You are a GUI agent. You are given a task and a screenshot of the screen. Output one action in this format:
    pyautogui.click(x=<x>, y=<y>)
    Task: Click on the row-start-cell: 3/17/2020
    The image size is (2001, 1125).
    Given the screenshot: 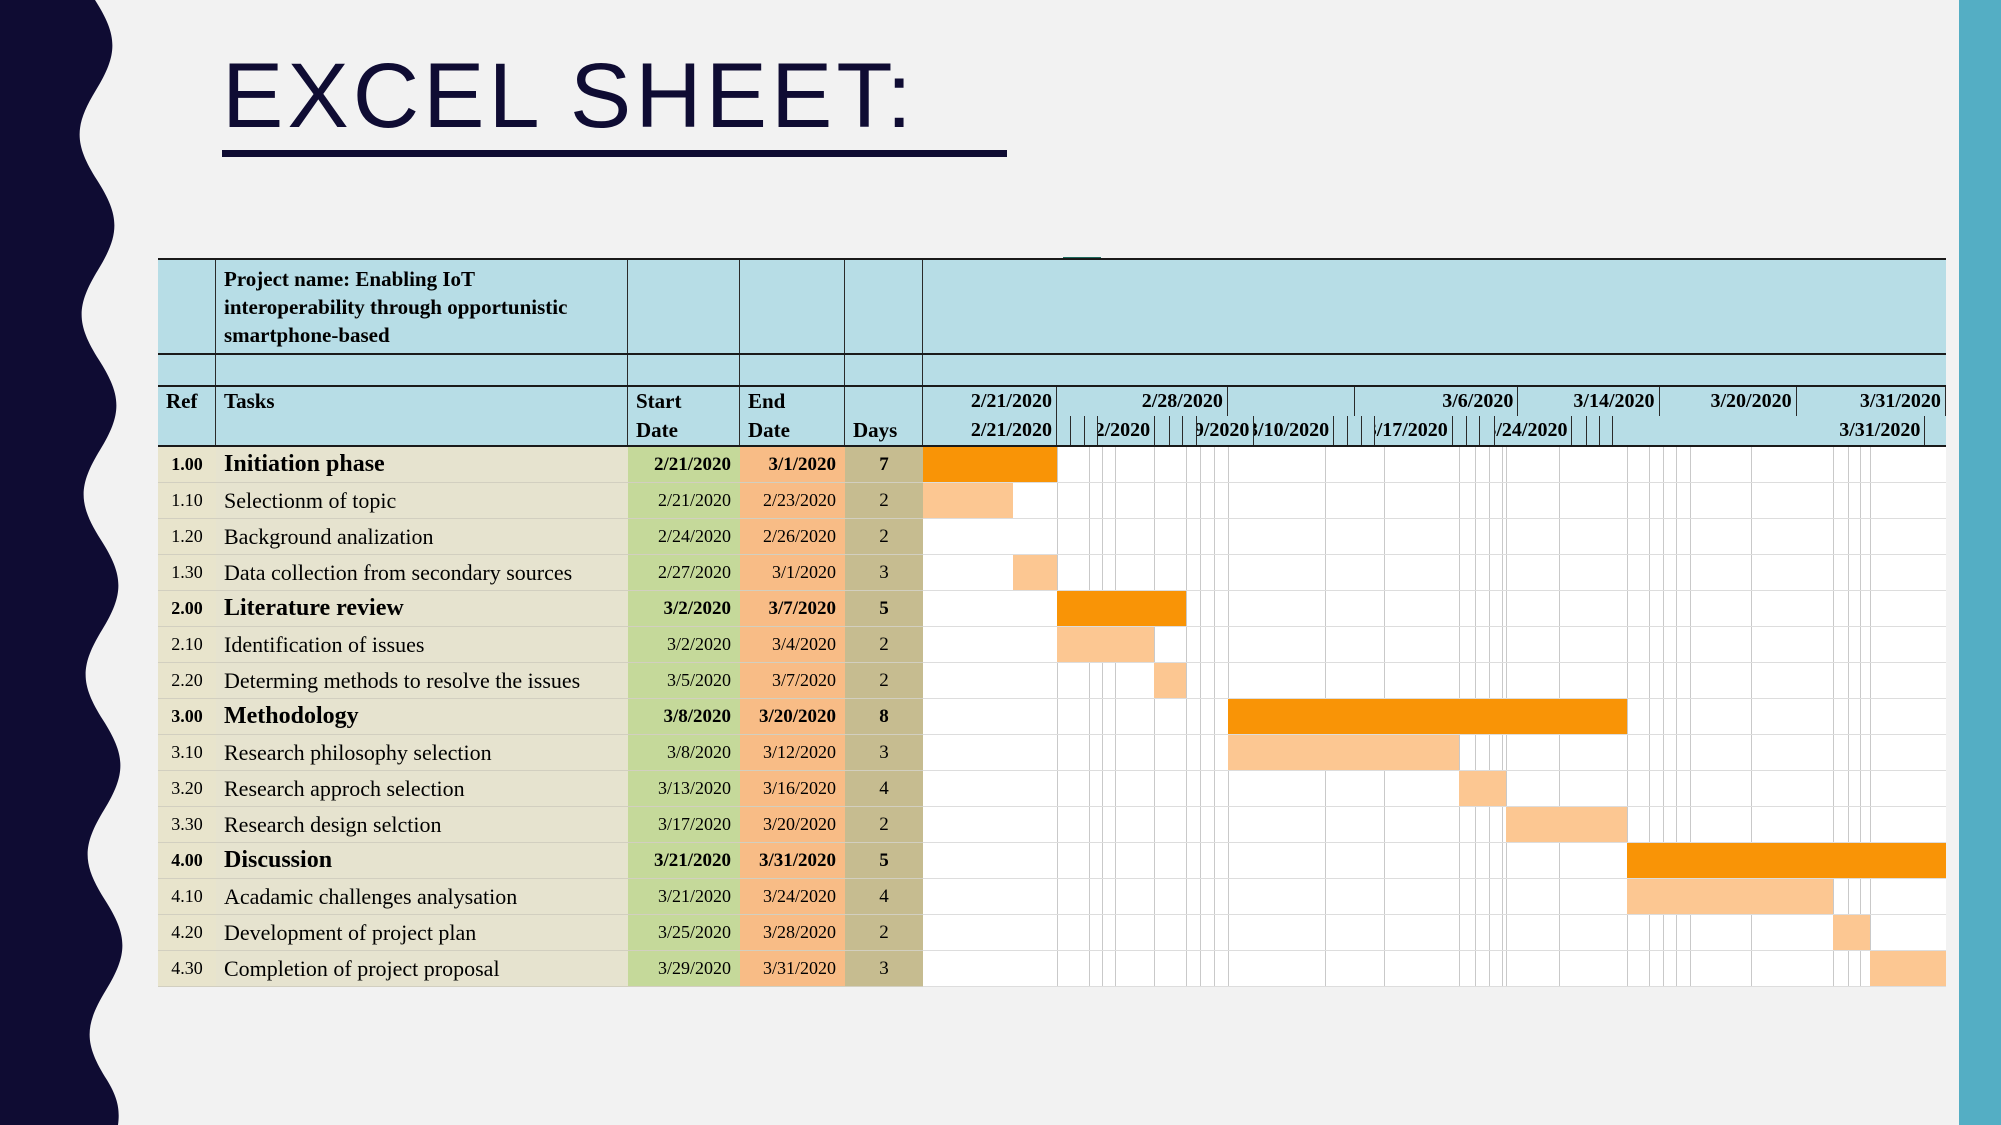 What is the action you would take?
    pyautogui.click(x=684, y=825)
    